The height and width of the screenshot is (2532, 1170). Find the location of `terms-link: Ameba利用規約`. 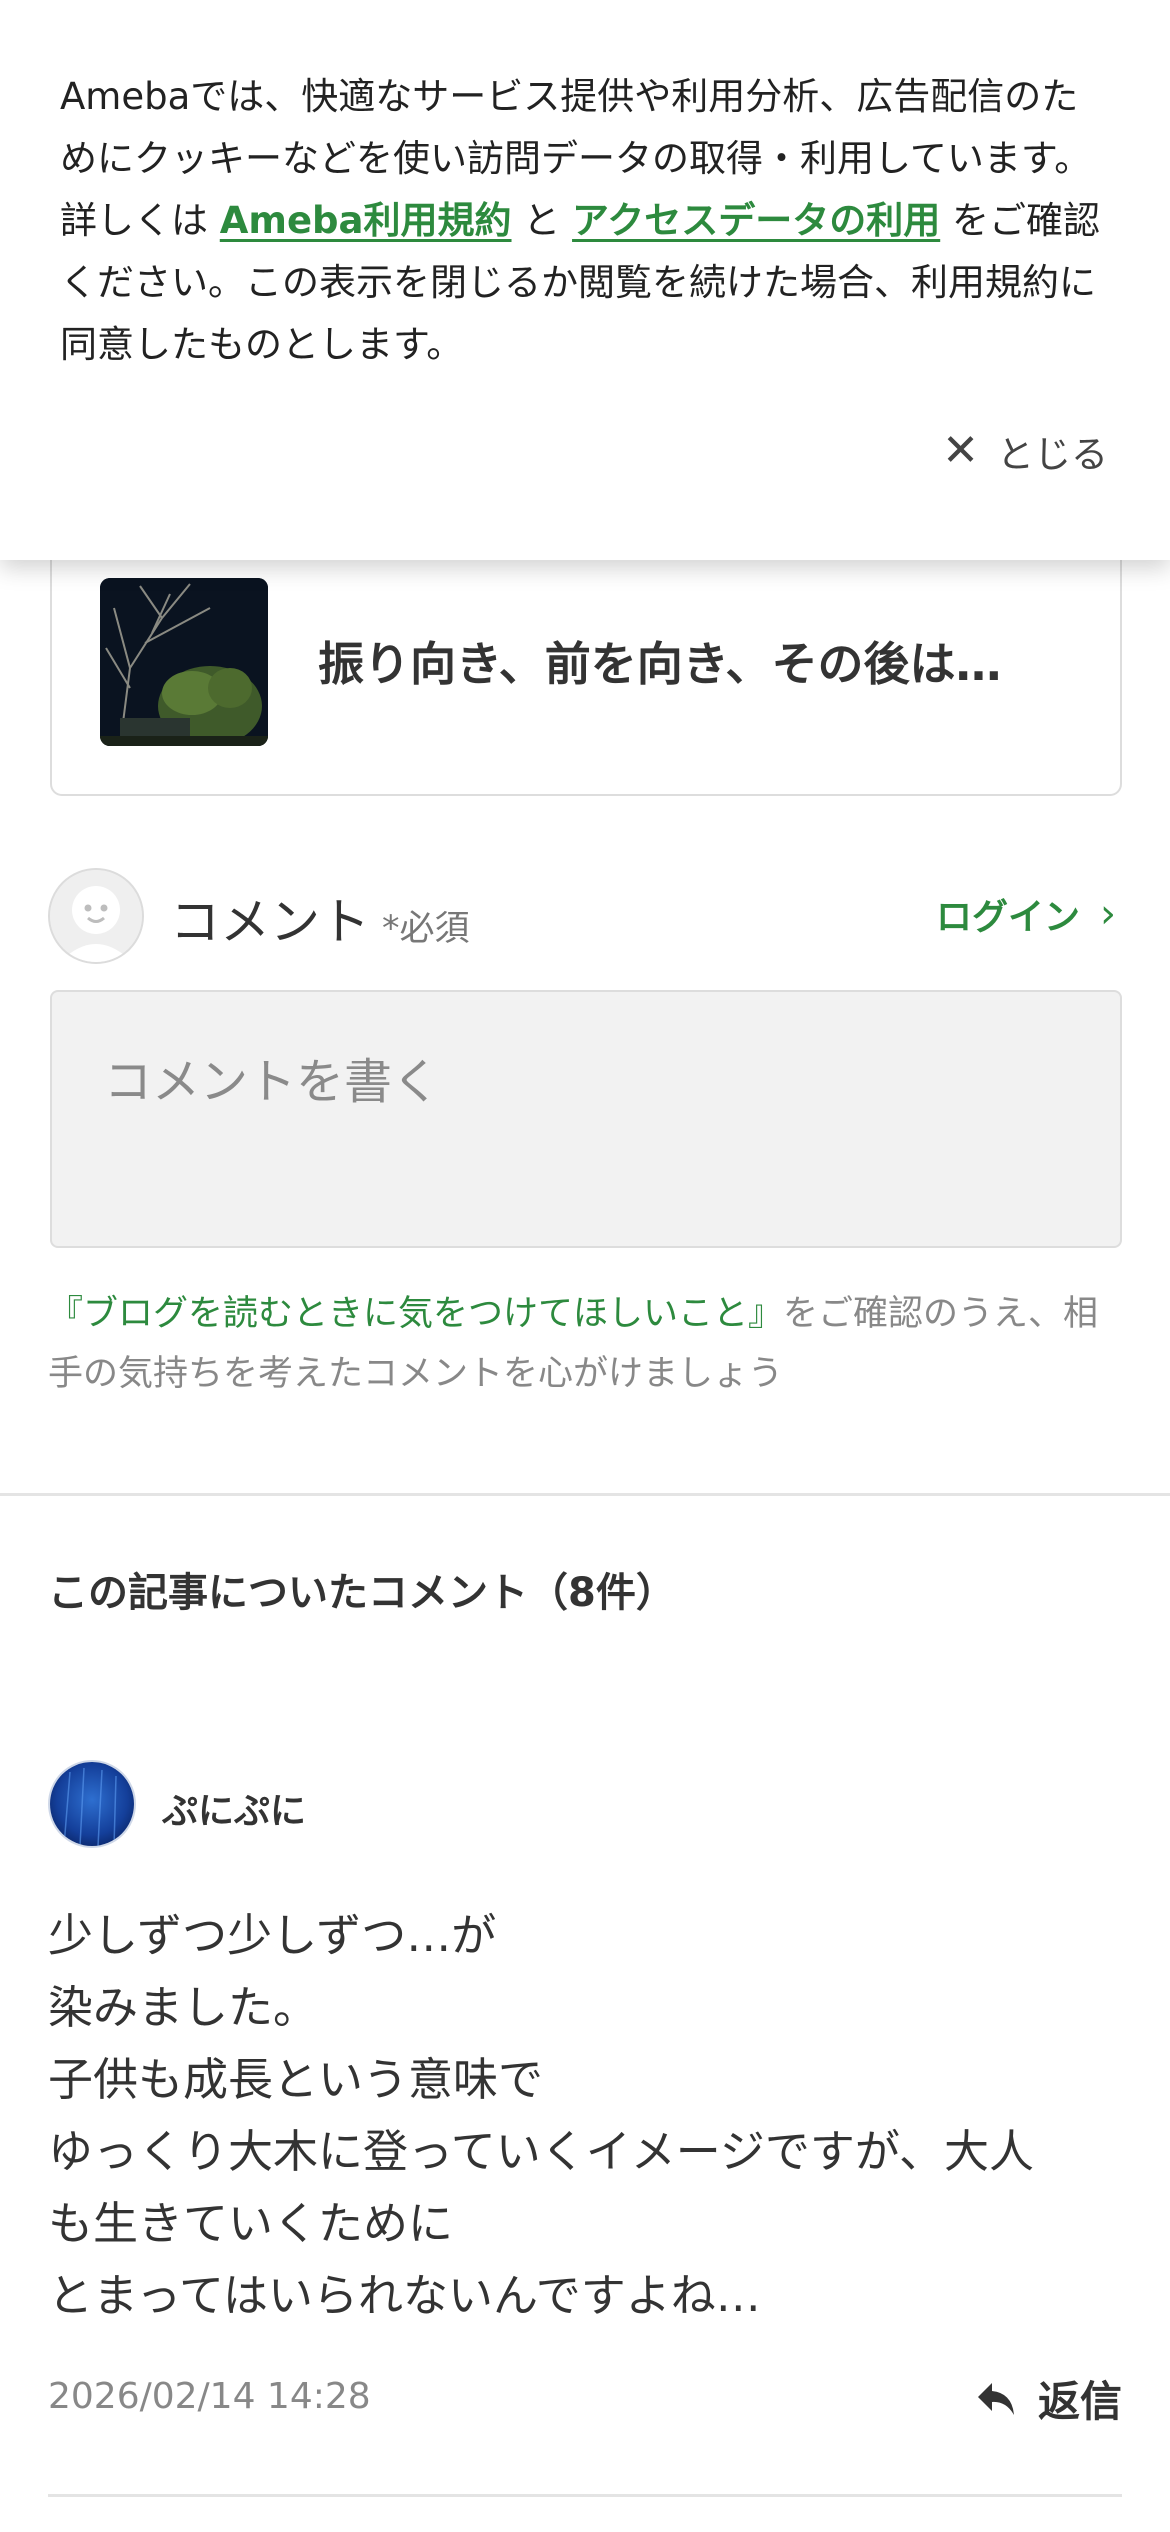

terms-link: Ameba利用規約 is located at coordinates (366, 220).